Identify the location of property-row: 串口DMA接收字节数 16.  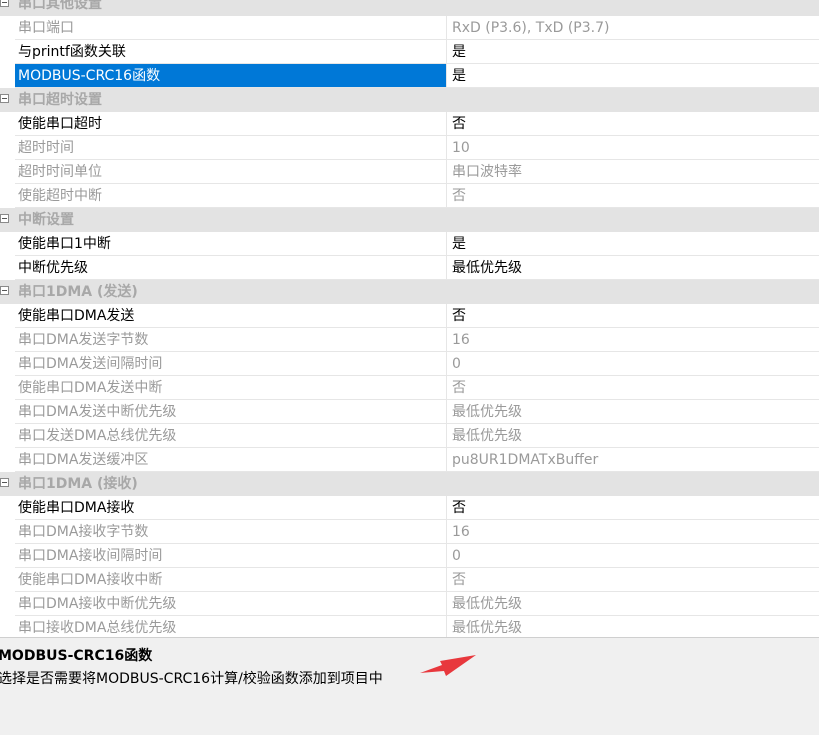
(409, 532).